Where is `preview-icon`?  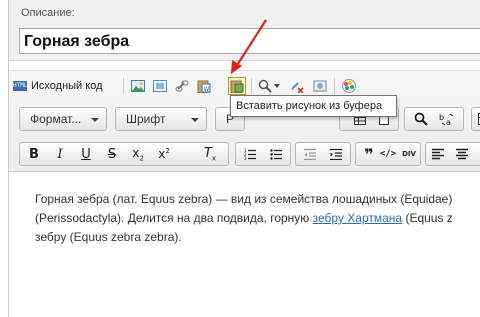
preview-icon is located at coordinates (320, 86).